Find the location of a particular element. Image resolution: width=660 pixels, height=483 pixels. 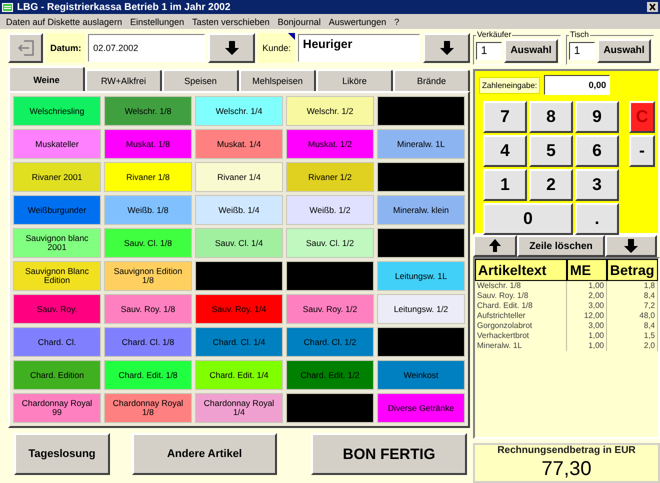

article-button: Chard. Edit. 1/8 is located at coordinates (148, 375).